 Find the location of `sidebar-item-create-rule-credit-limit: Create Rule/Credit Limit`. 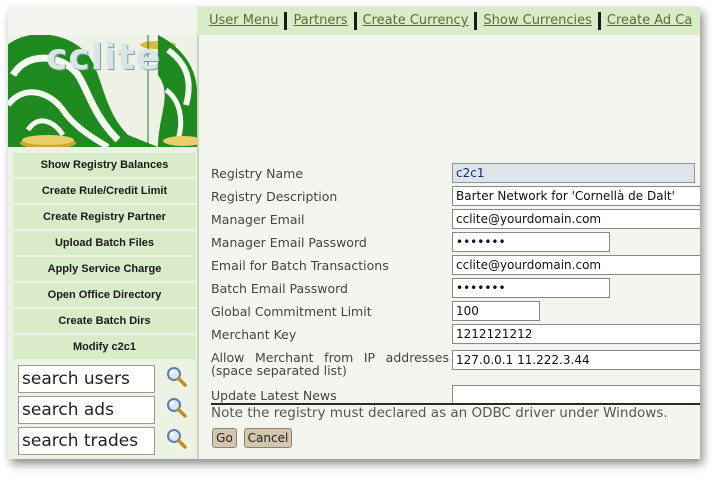

sidebar-item-create-rule-credit-limit: Create Rule/Credit Limit is located at coordinates (104, 191).